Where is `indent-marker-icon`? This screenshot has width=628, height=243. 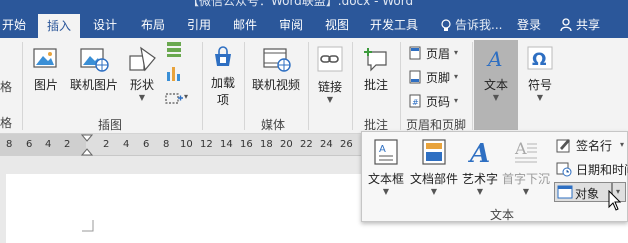
indent-marker-icon is located at coordinates (87, 145).